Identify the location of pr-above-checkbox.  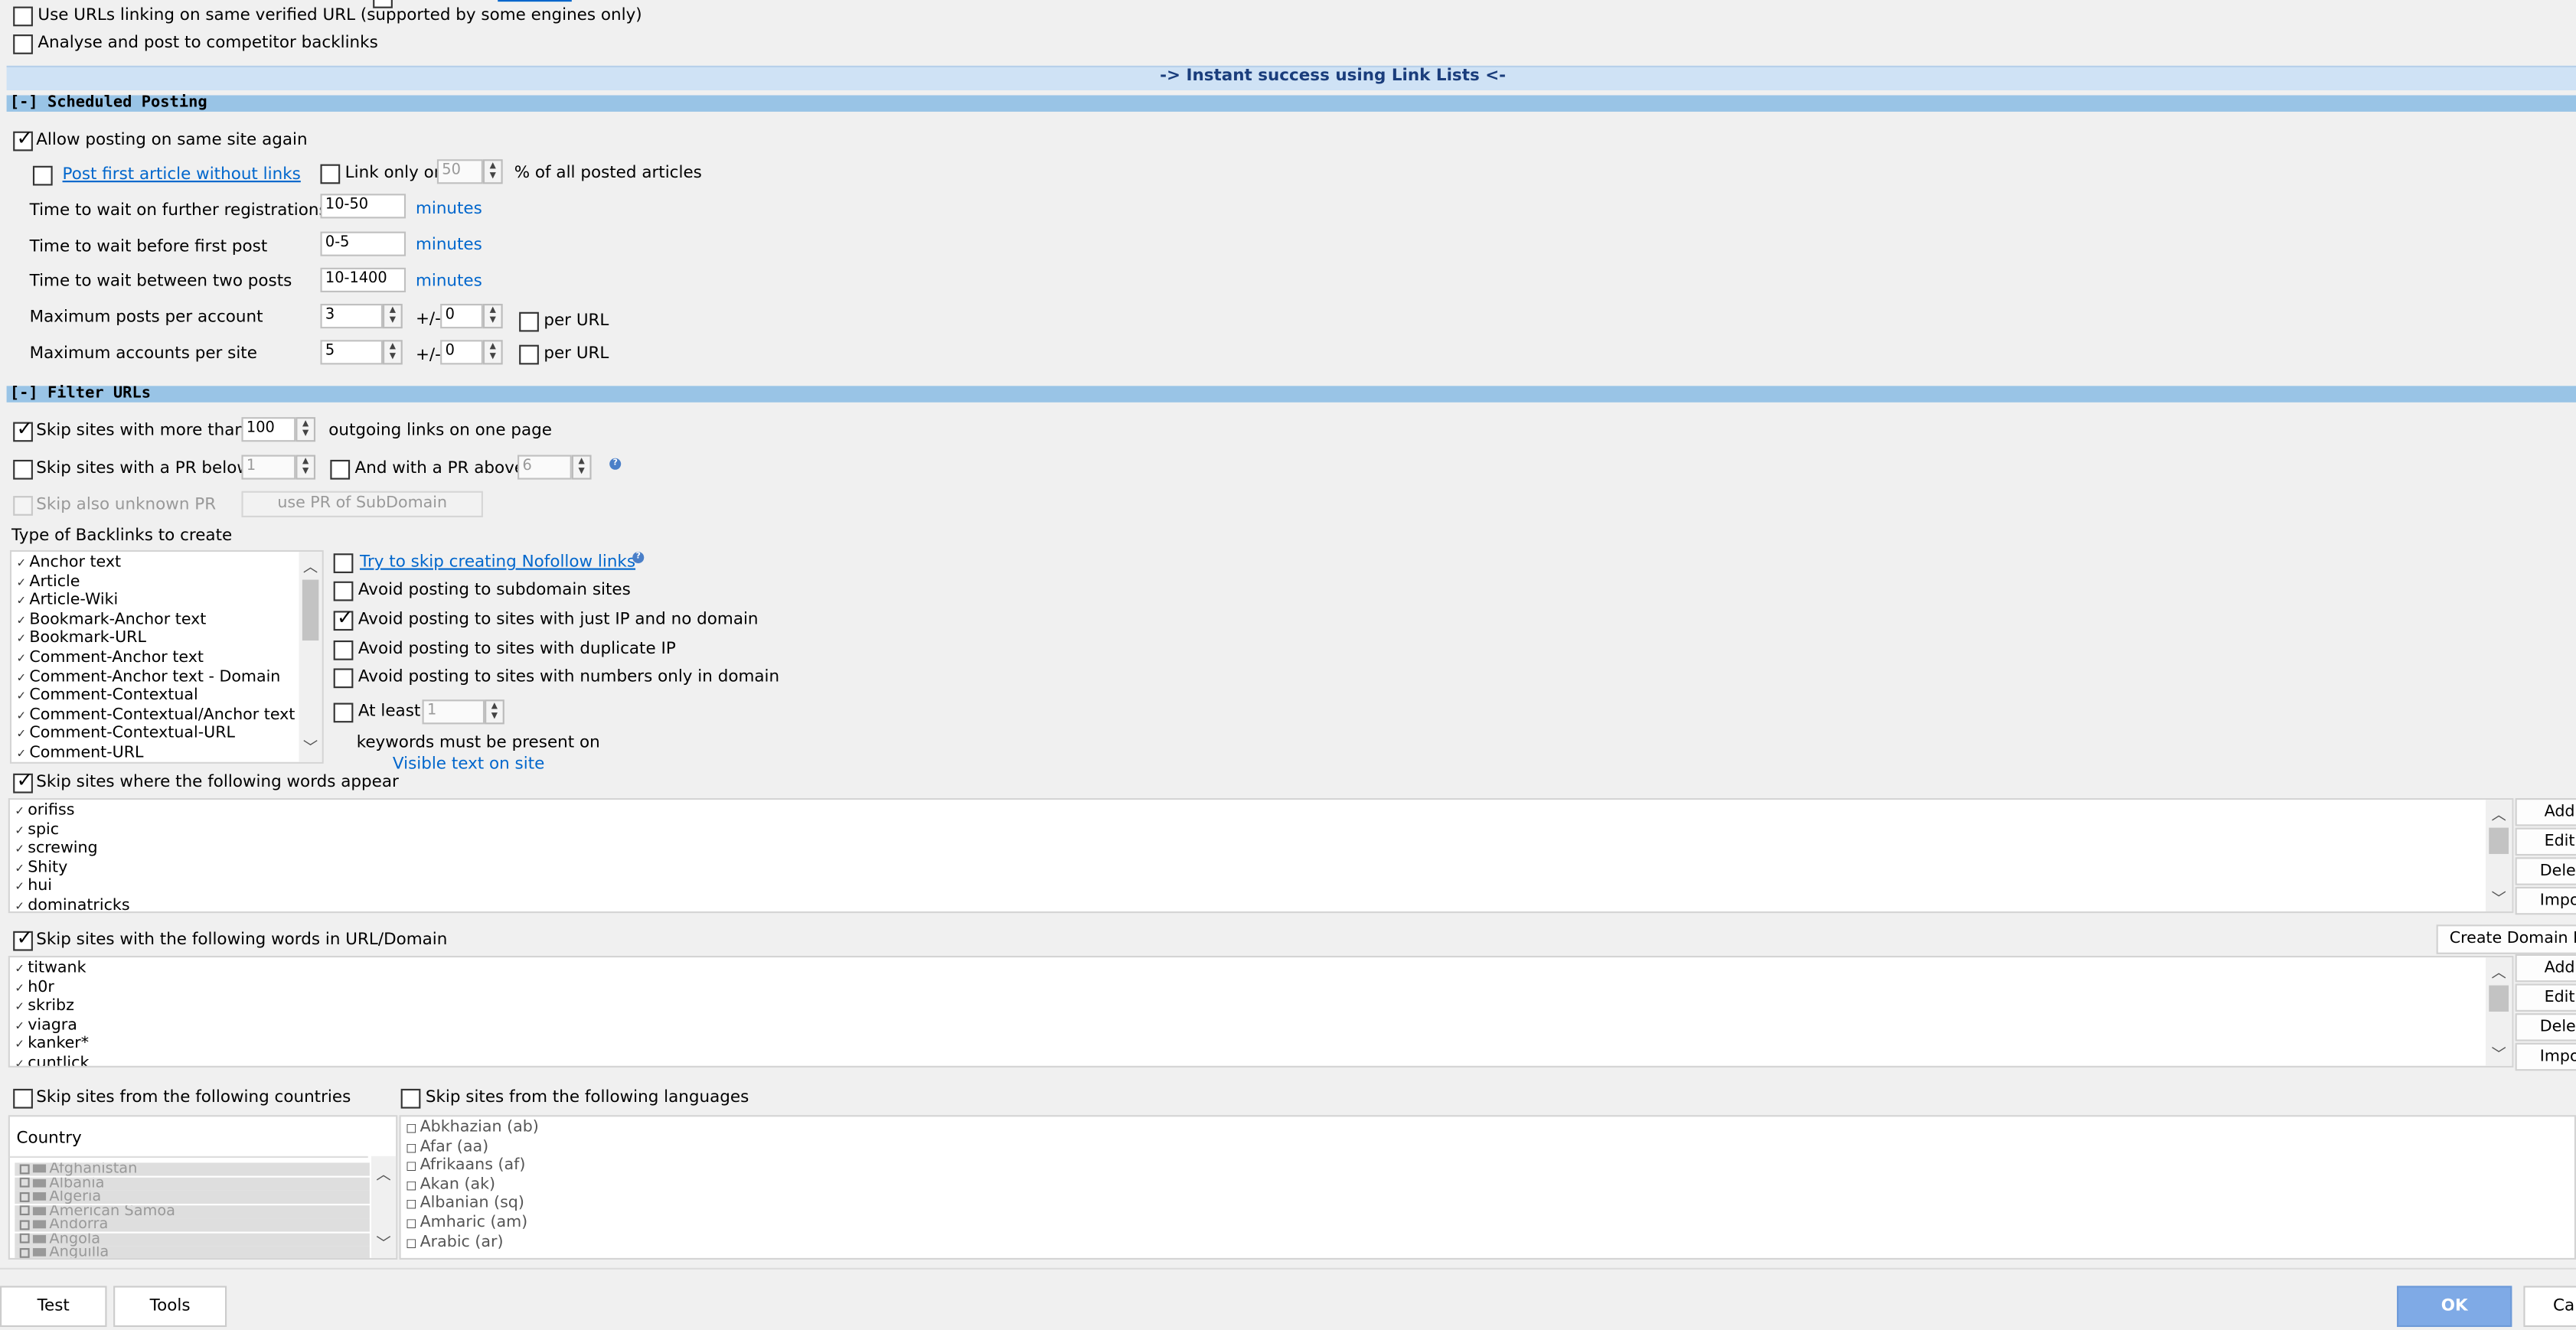
(340, 469).